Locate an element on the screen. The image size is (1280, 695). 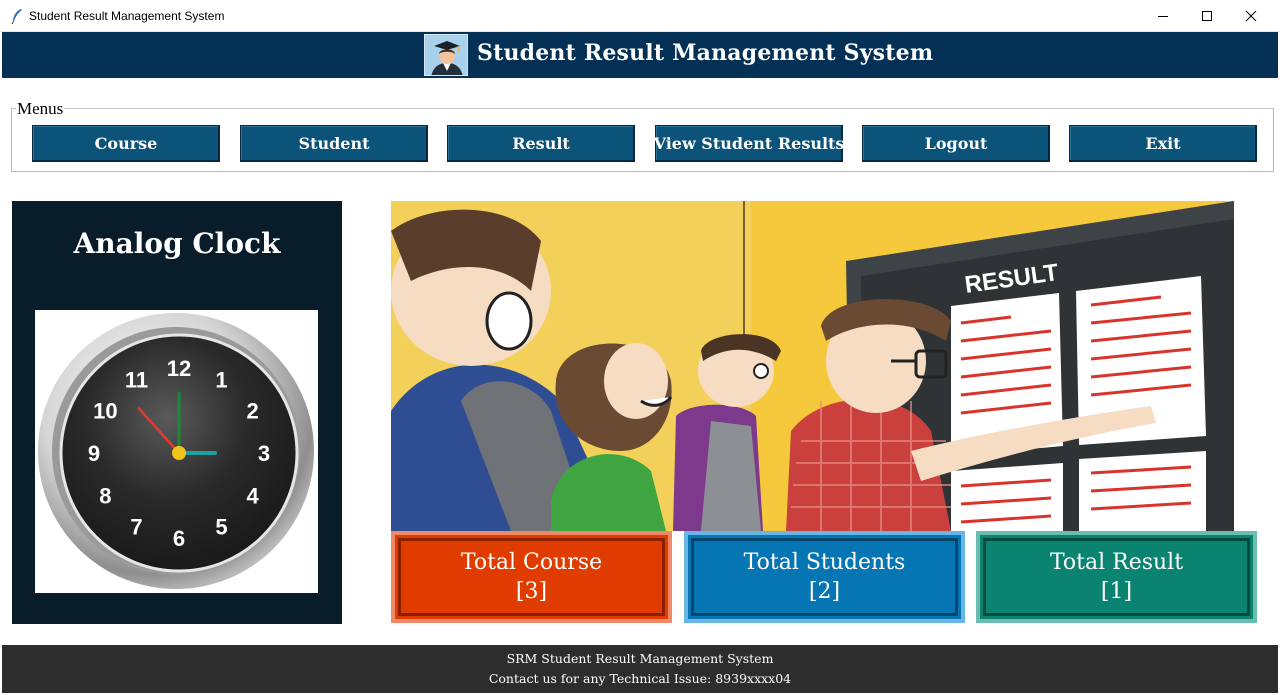
app-header: Student Result Management System is located at coordinates (640, 55).